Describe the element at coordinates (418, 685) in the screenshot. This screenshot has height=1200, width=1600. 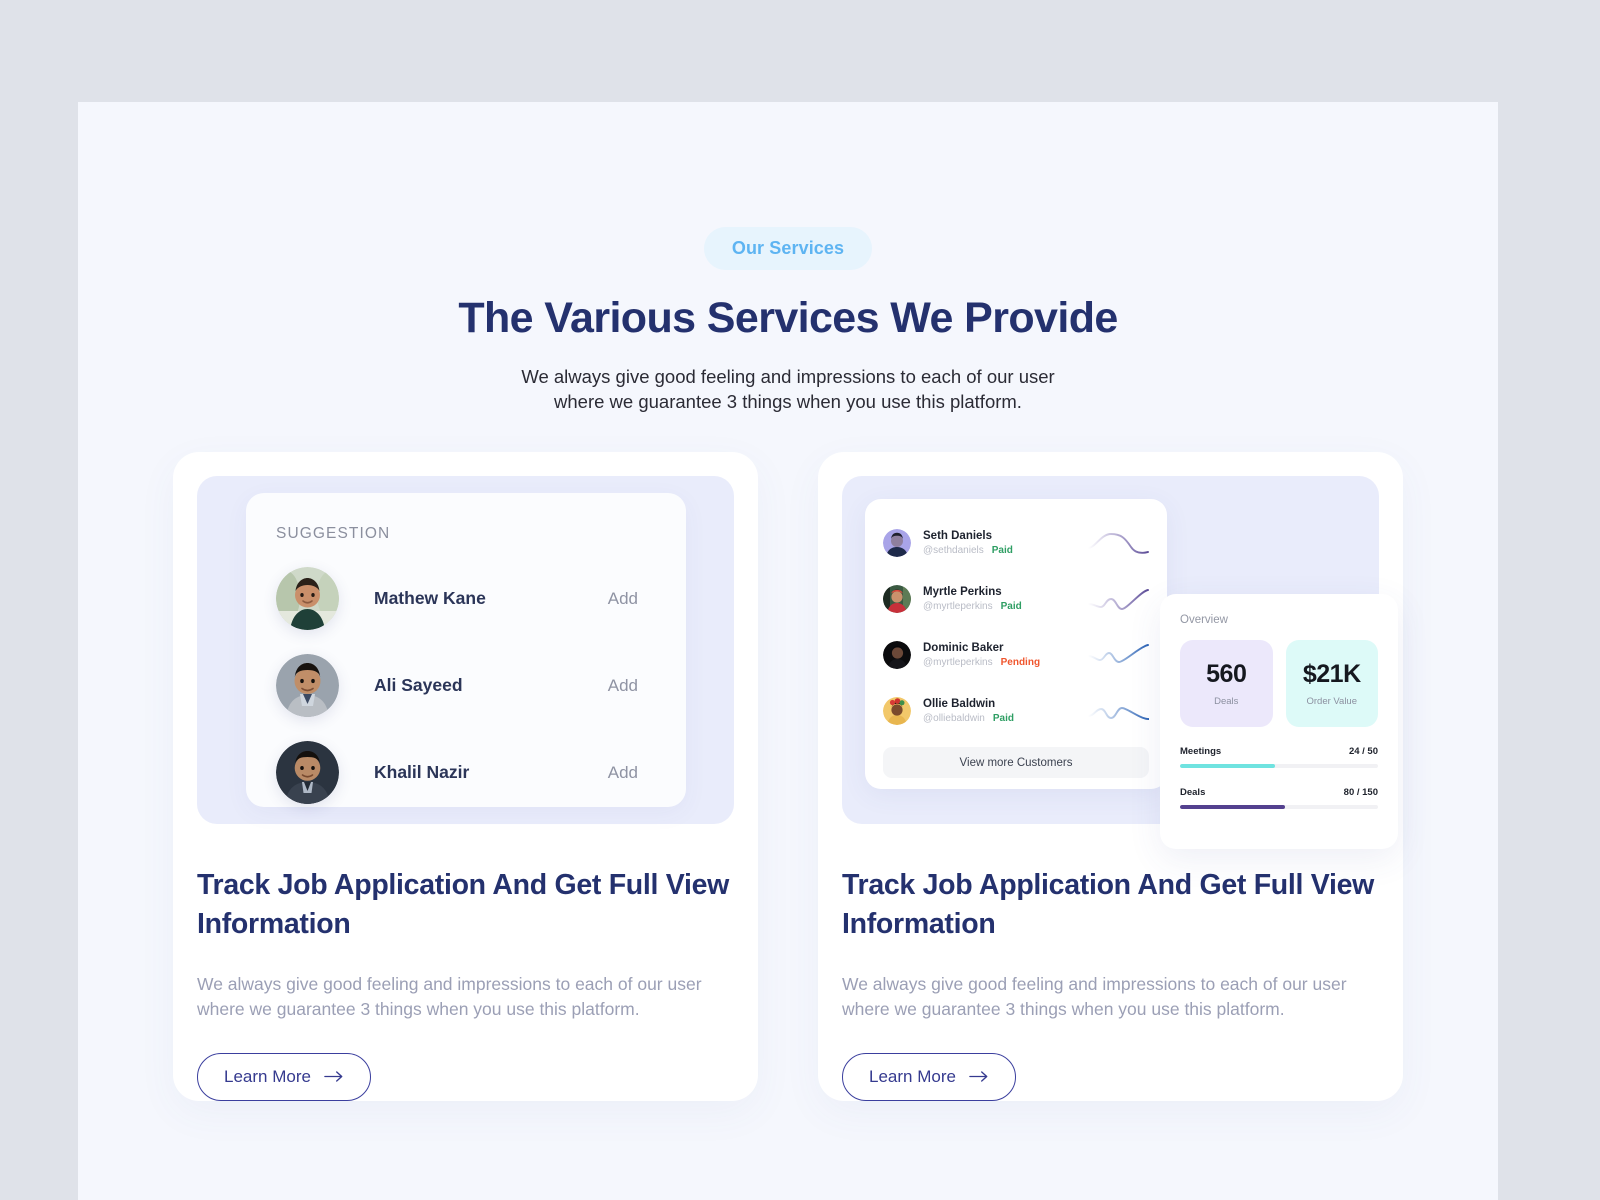
I see `suggestion-name: Ali Sayeed` at that location.